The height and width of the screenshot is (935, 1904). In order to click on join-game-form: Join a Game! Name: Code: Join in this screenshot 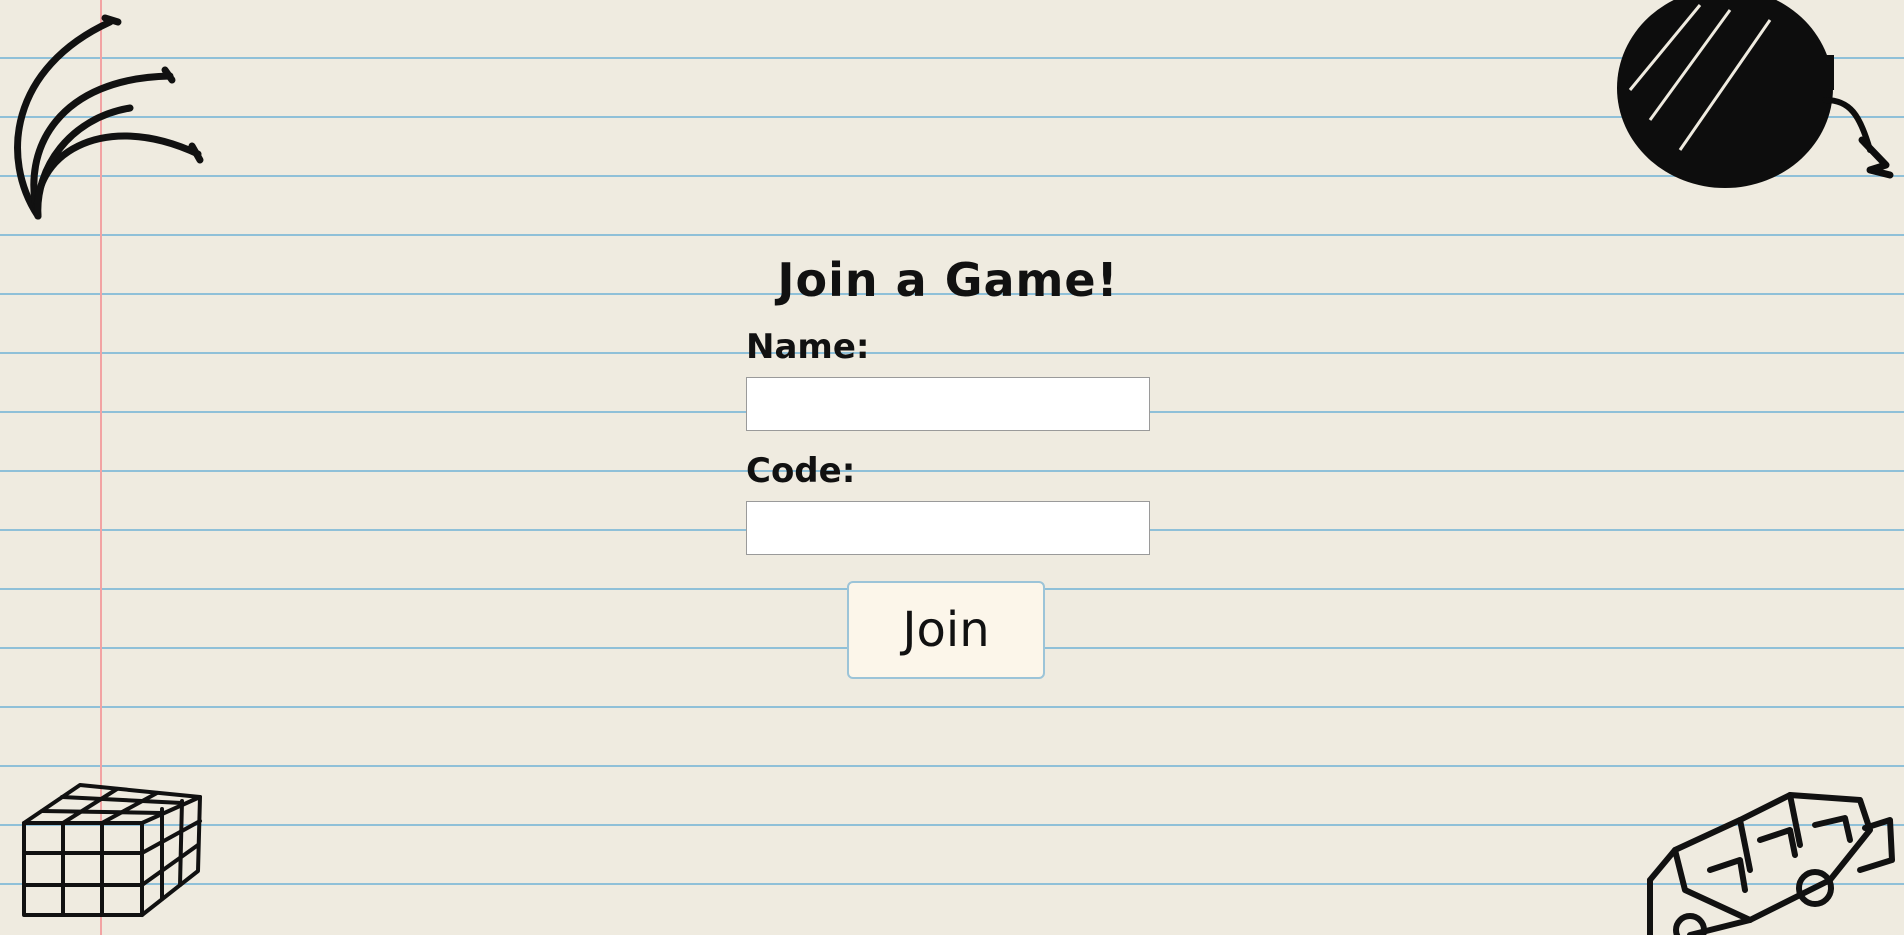, I will do `click(948, 462)`.